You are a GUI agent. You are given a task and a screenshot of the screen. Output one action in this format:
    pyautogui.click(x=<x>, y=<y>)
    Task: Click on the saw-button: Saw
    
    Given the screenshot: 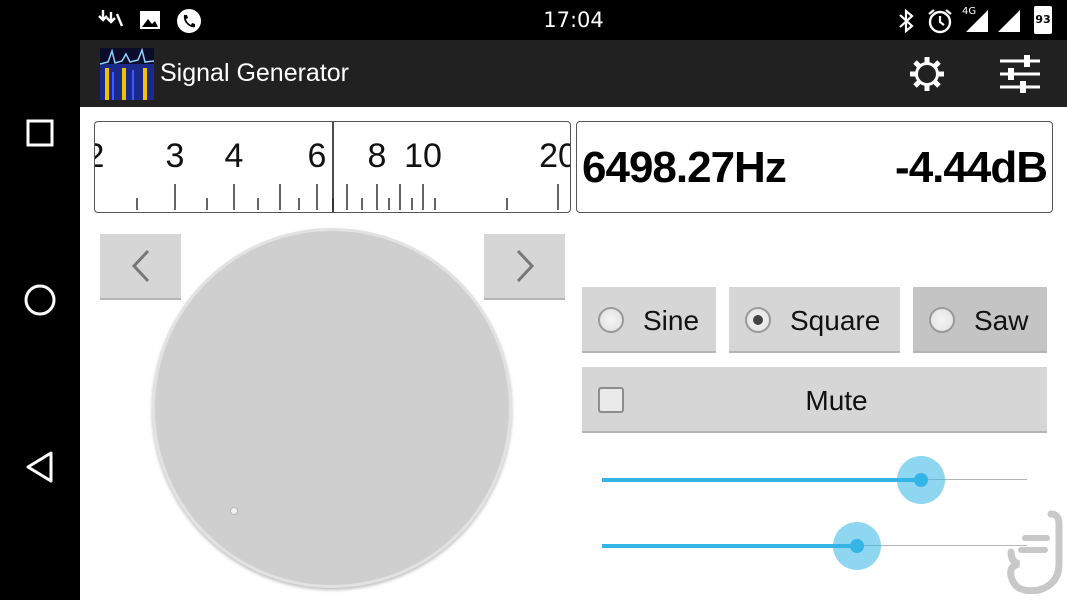 What is the action you would take?
    pyautogui.click(x=980, y=320)
    